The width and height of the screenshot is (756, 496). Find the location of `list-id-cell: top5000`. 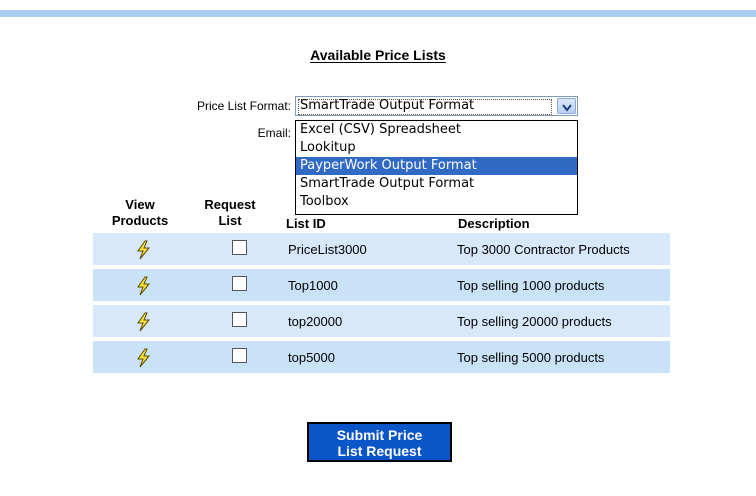

list-id-cell: top5000 is located at coordinates (311, 357).